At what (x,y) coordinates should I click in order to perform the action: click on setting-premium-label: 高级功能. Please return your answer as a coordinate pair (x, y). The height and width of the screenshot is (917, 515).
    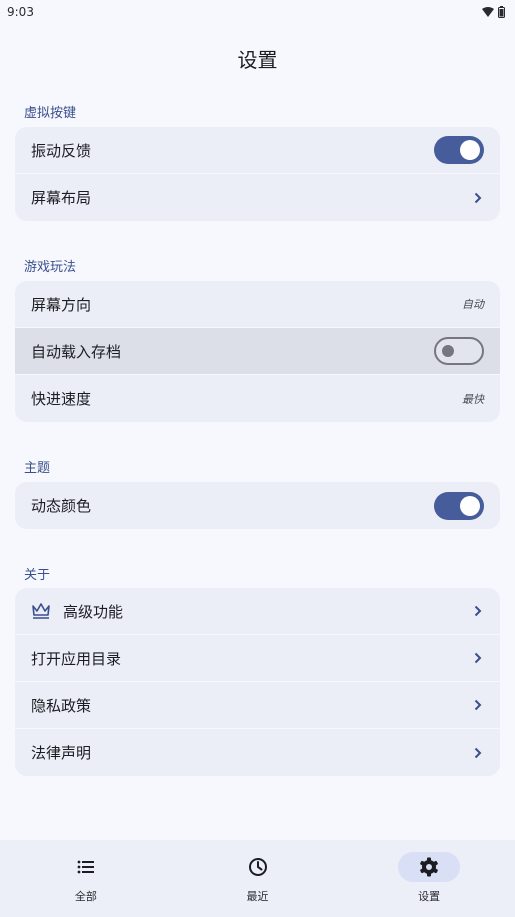
    Looking at the image, I should click on (93, 611).